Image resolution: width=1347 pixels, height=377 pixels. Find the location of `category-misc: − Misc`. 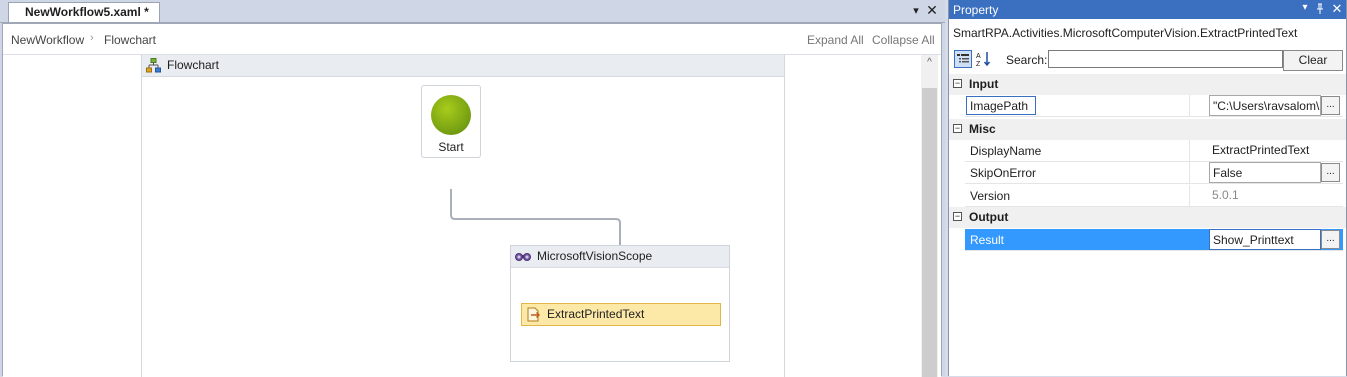

category-misc: − Misc is located at coordinates (1147, 129).